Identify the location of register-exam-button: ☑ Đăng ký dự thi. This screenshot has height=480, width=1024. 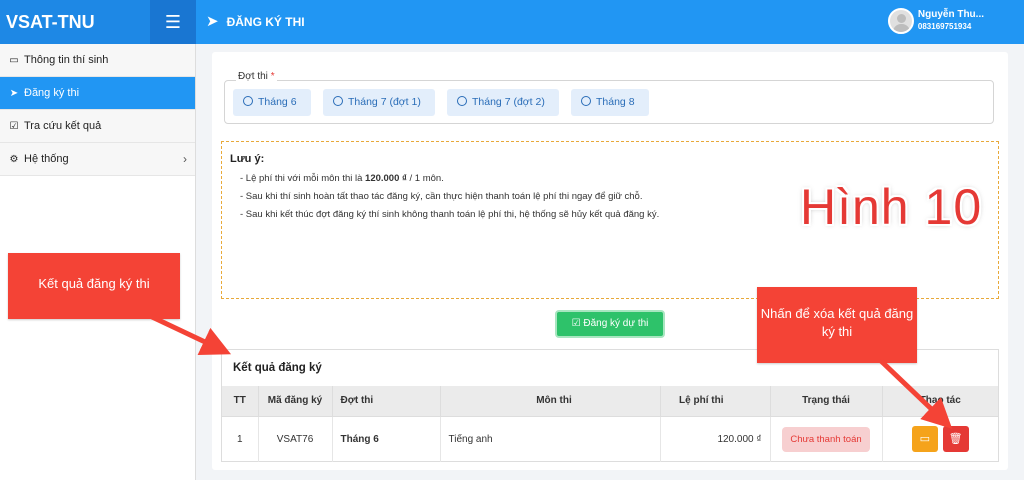
(610, 324).